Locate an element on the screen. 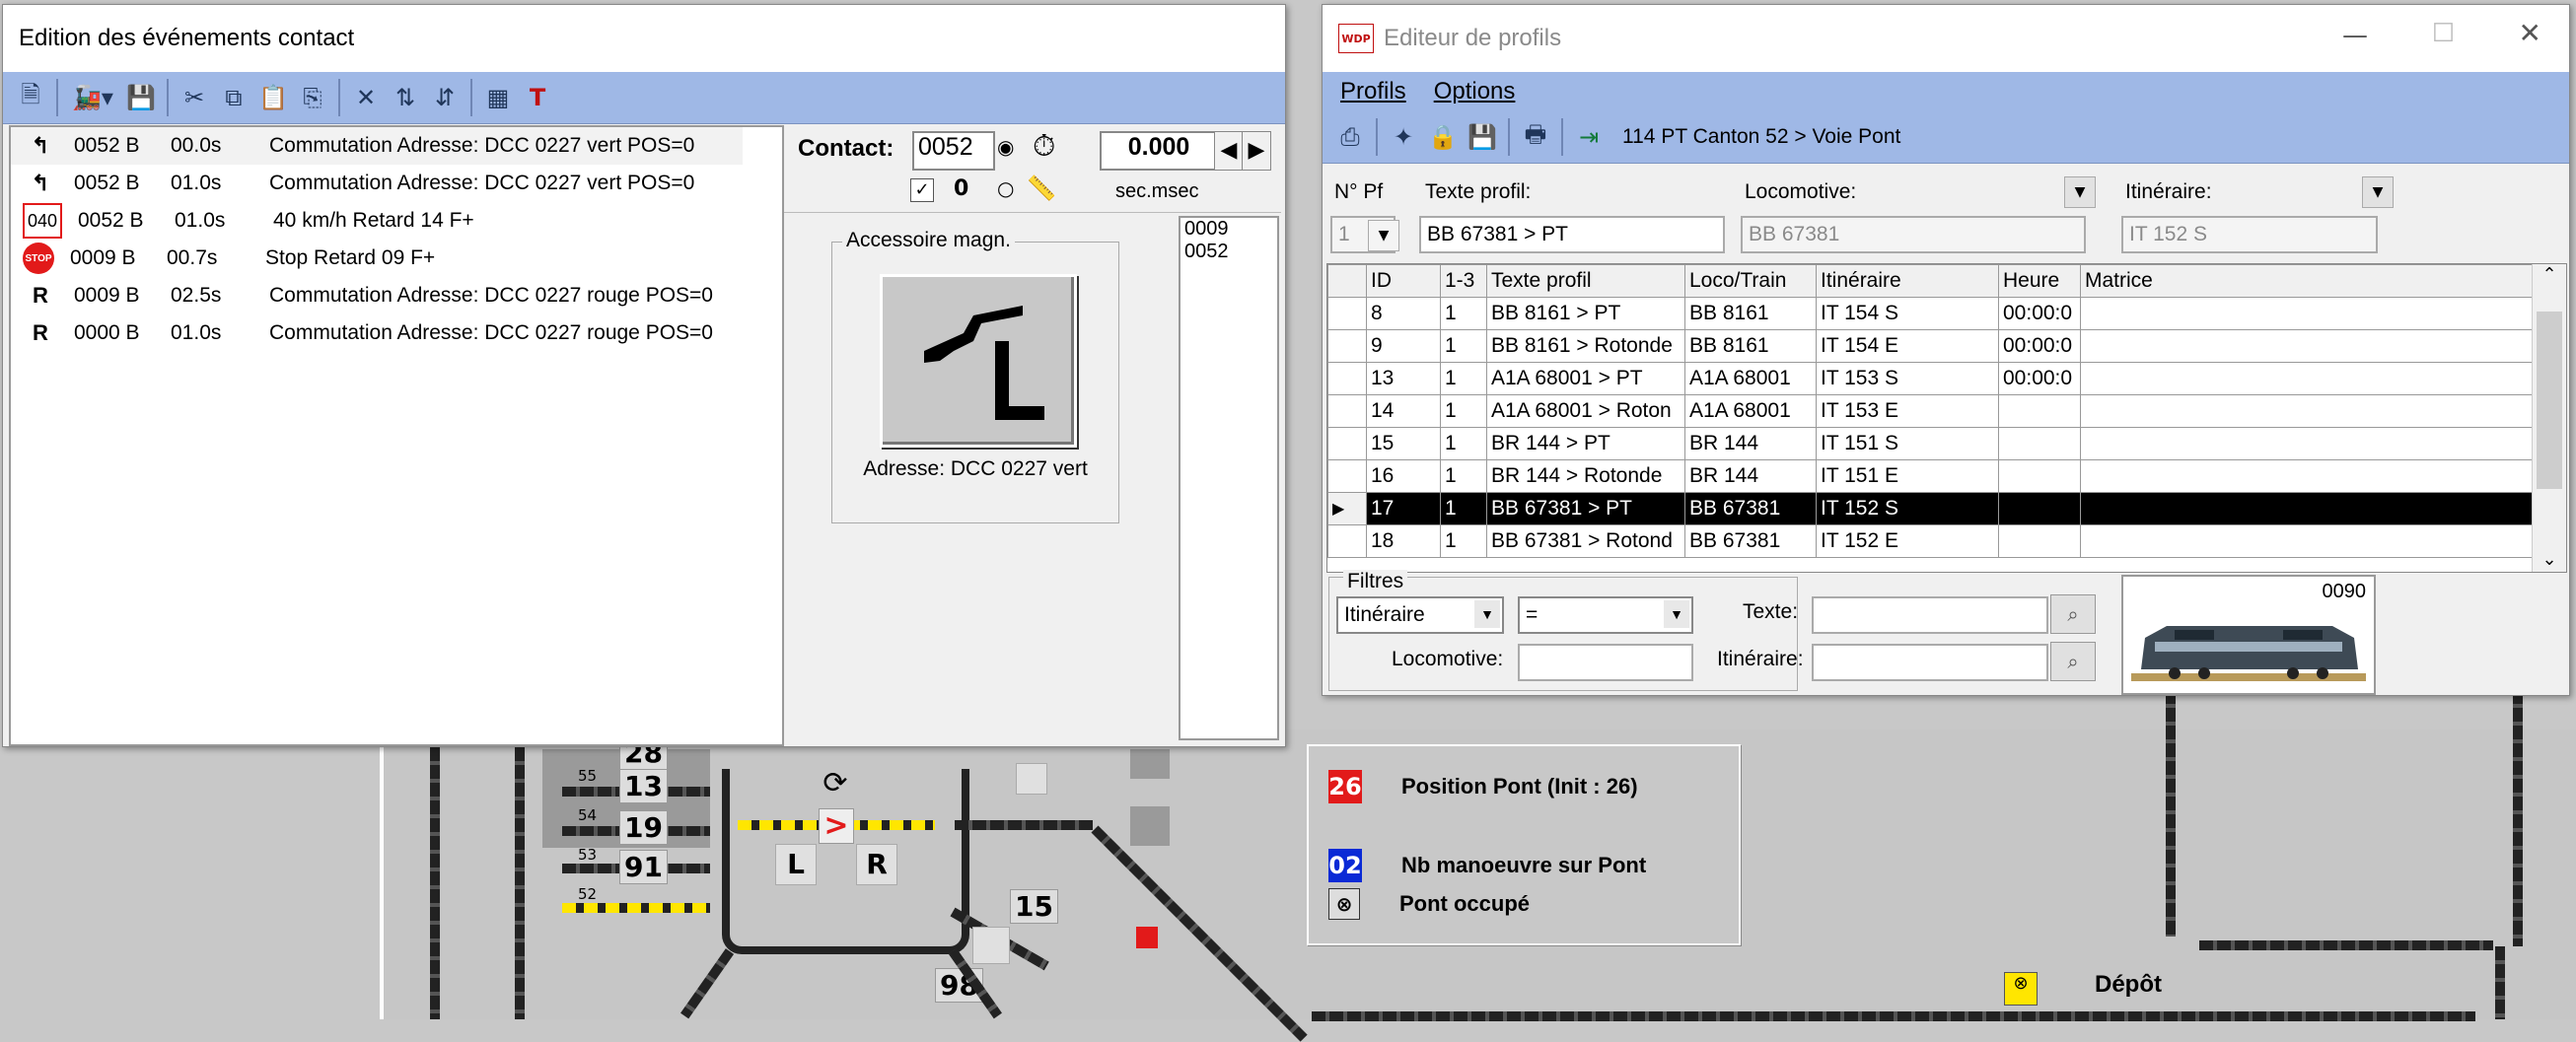  column-header: Heure is located at coordinates (2040, 281).